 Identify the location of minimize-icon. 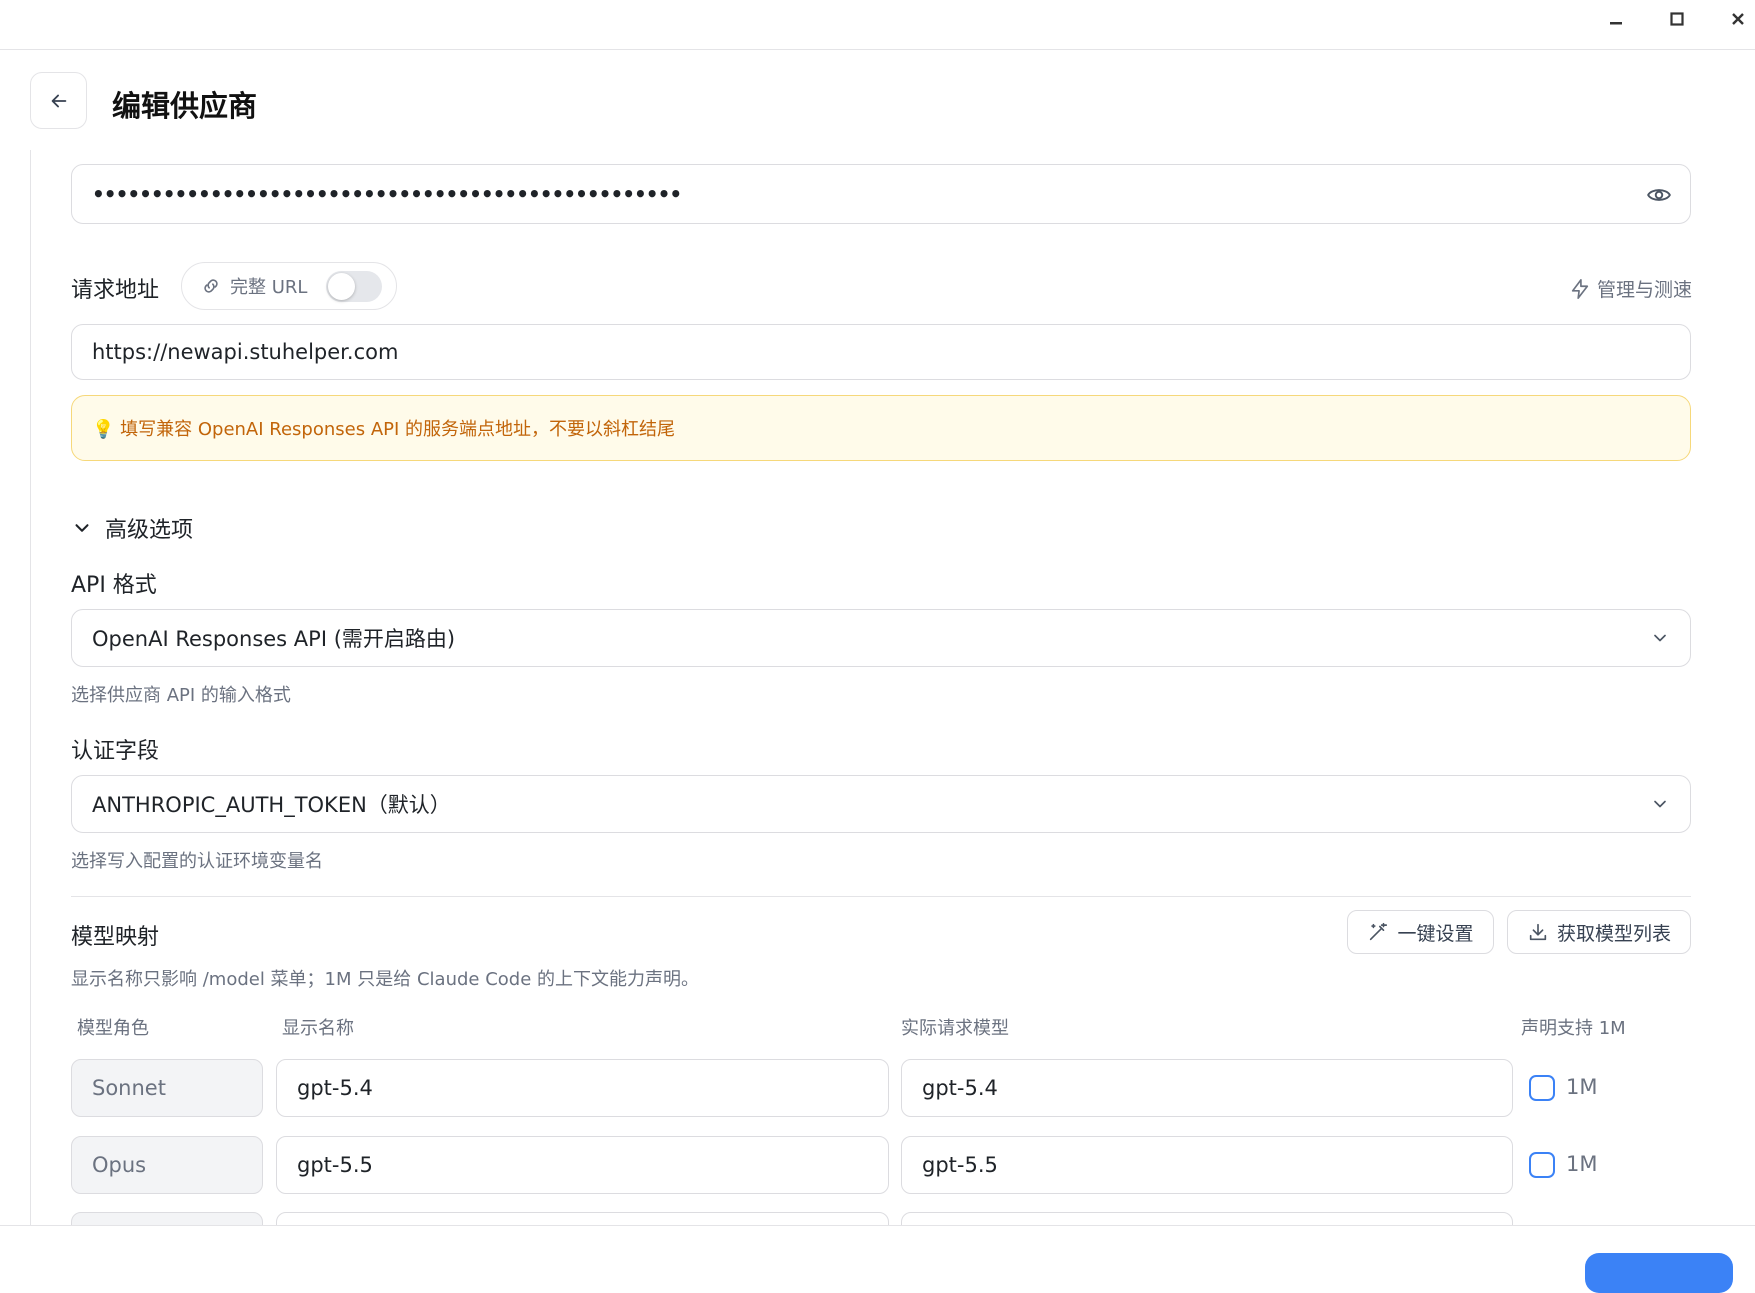
(1616, 23).